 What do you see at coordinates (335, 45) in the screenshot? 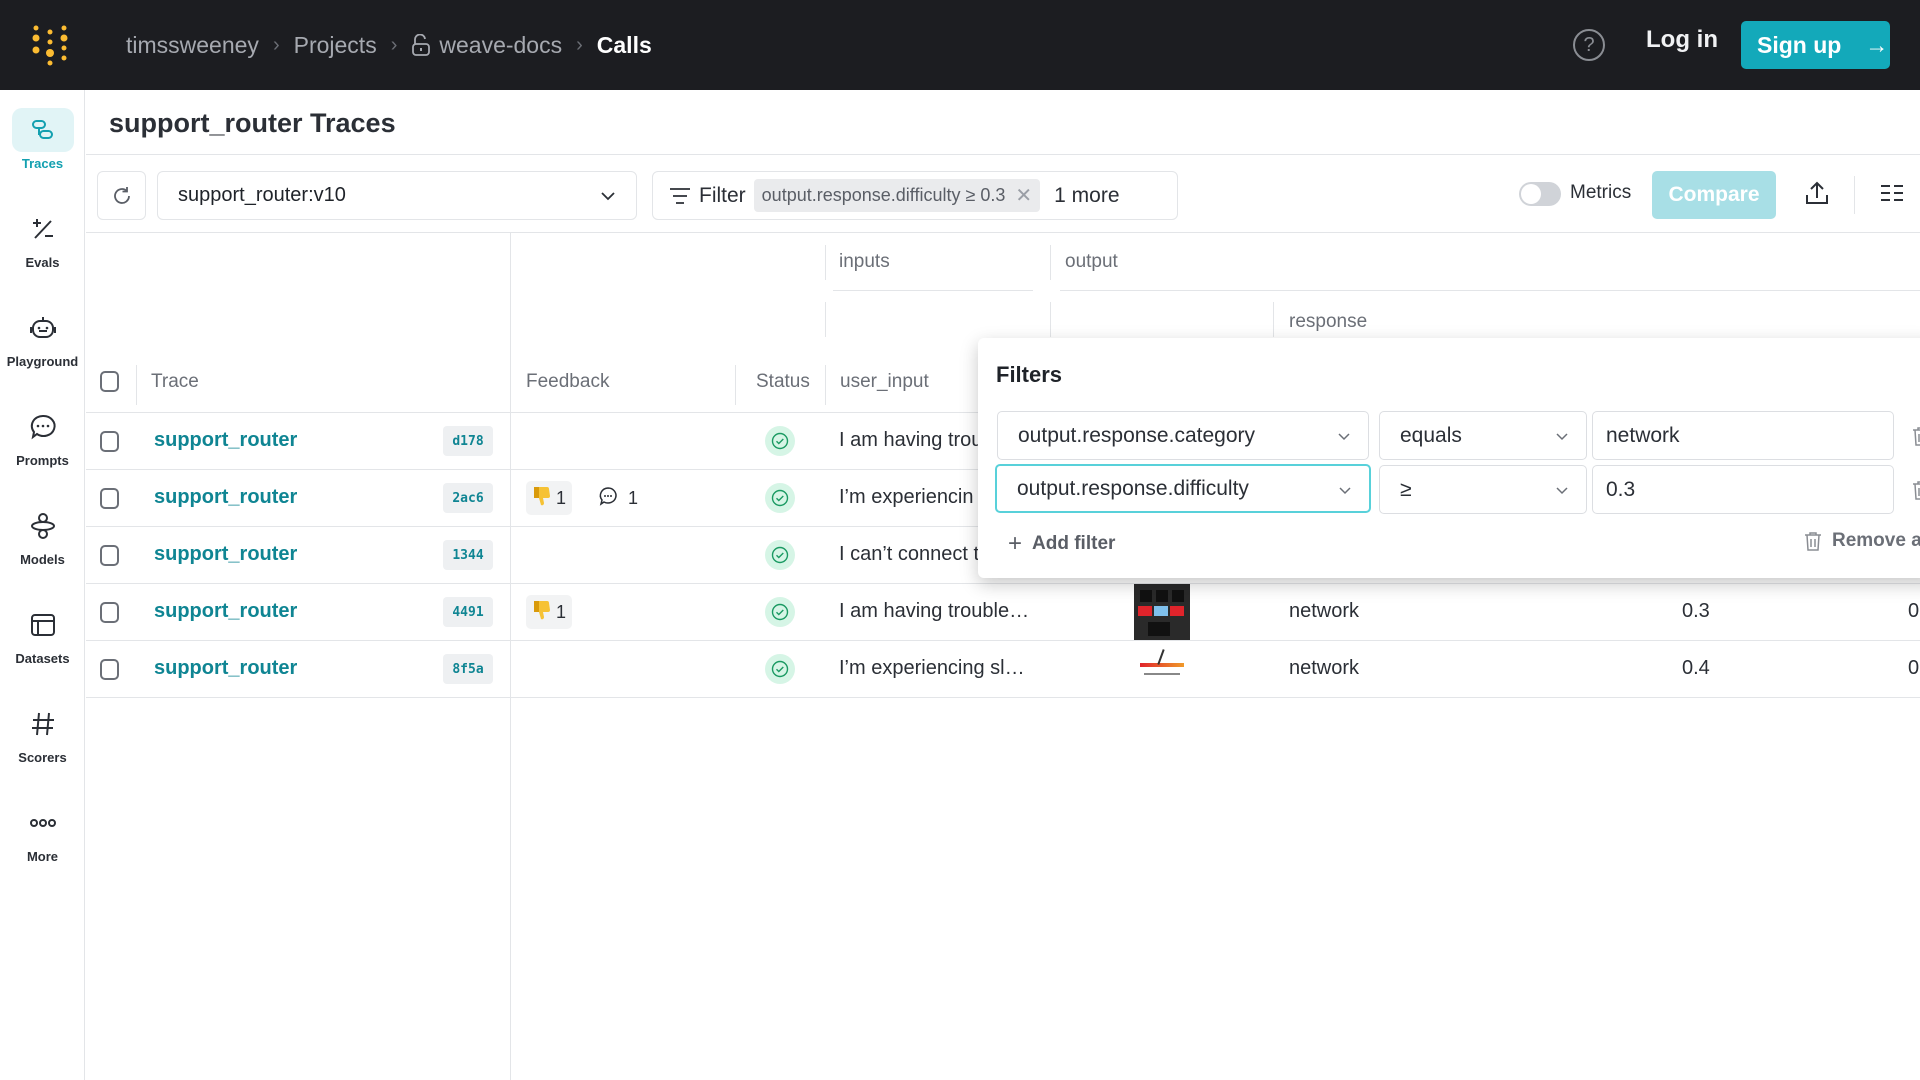
I see `breadcrumb-projects: Projects` at bounding box center [335, 45].